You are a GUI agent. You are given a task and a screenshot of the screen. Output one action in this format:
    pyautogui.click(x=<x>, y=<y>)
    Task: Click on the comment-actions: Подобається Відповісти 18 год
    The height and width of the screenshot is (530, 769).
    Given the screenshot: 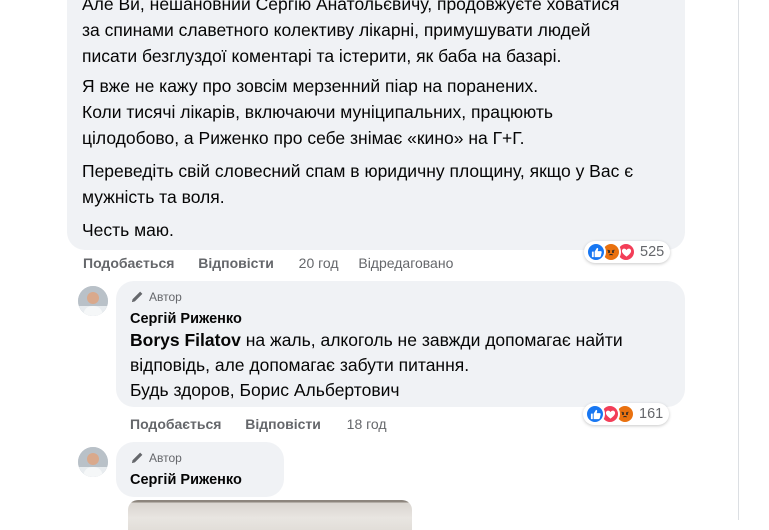 What is the action you would take?
    pyautogui.click(x=258, y=424)
    